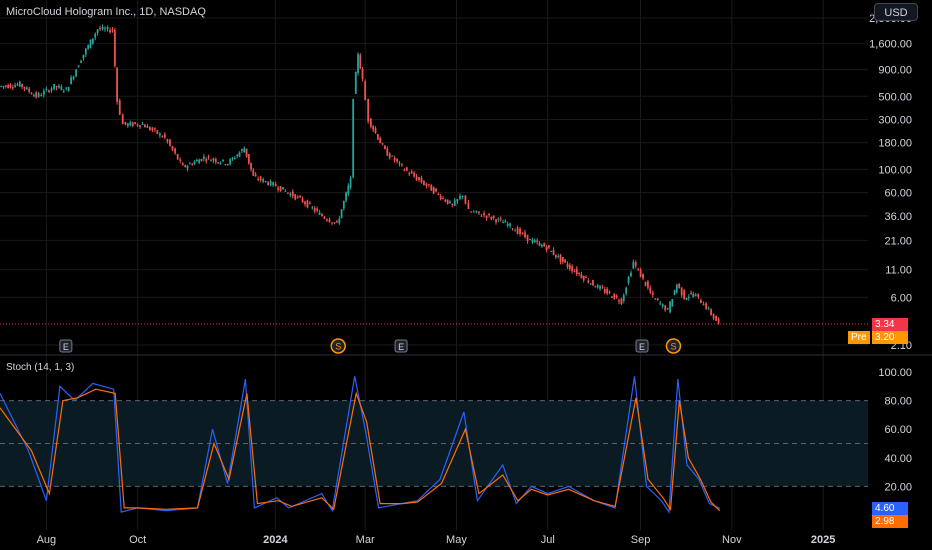 This screenshot has height=550, width=932. What do you see at coordinates (901, 298) in the screenshot?
I see `price-tick-label: 6.00` at bounding box center [901, 298].